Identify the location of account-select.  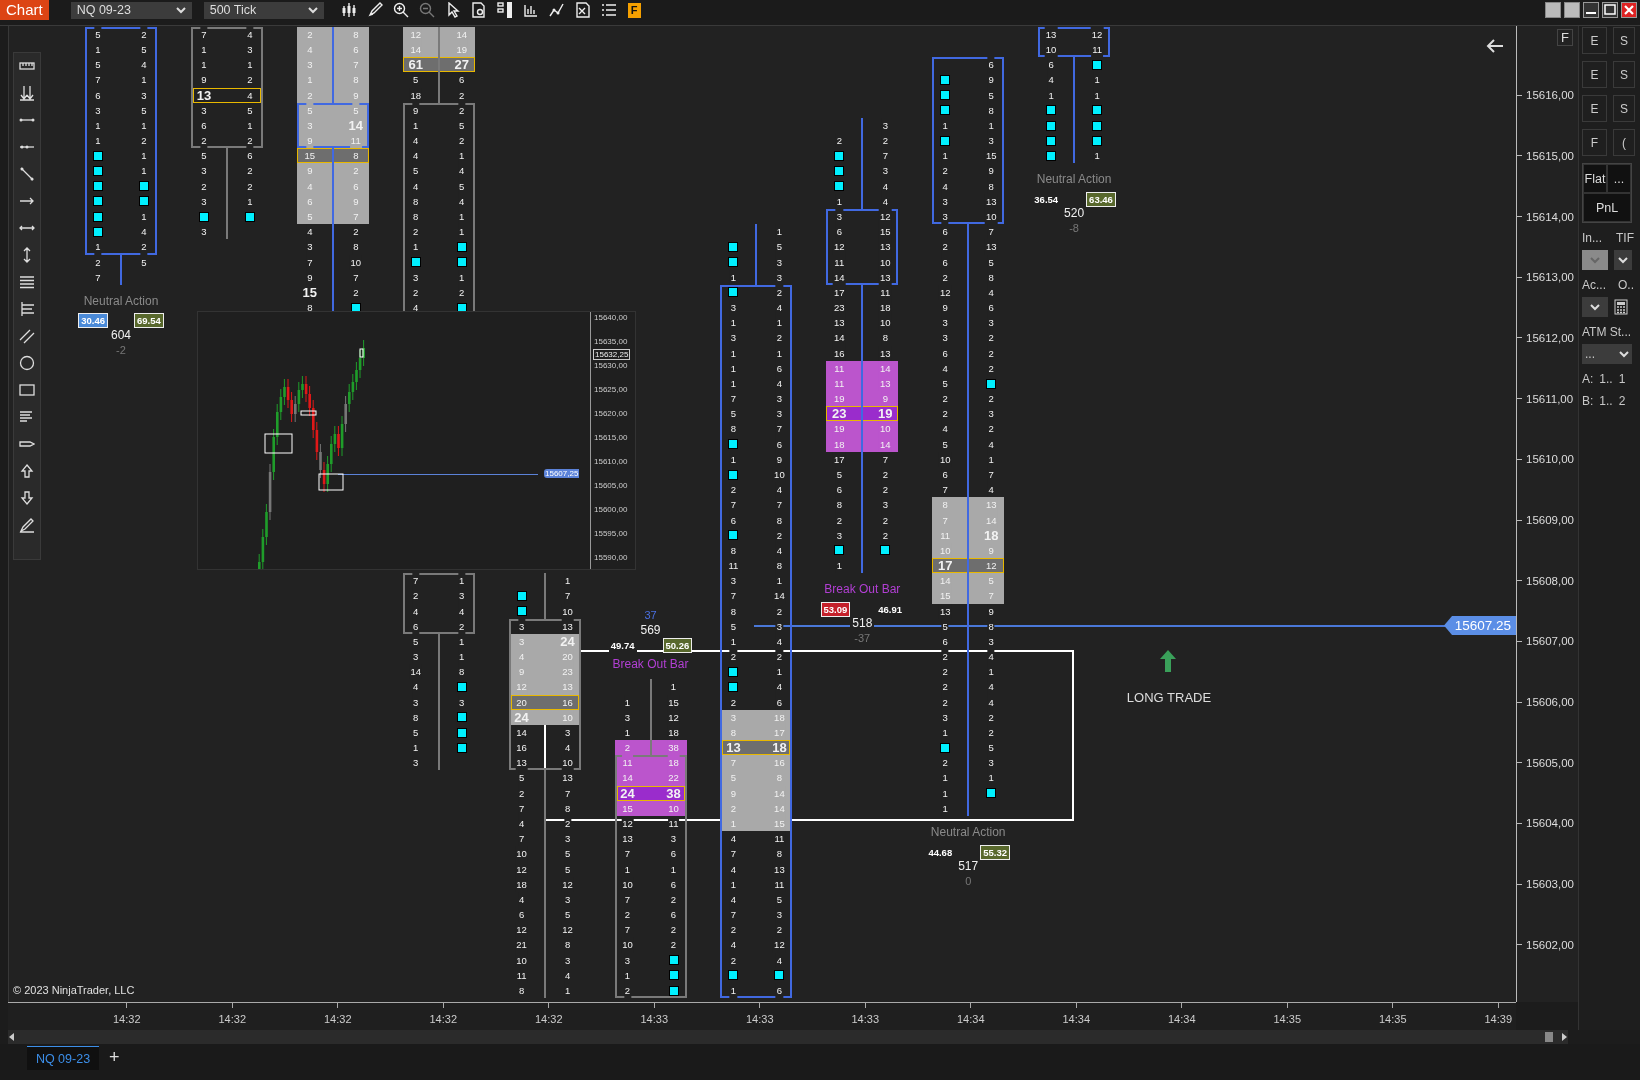
(1595, 307).